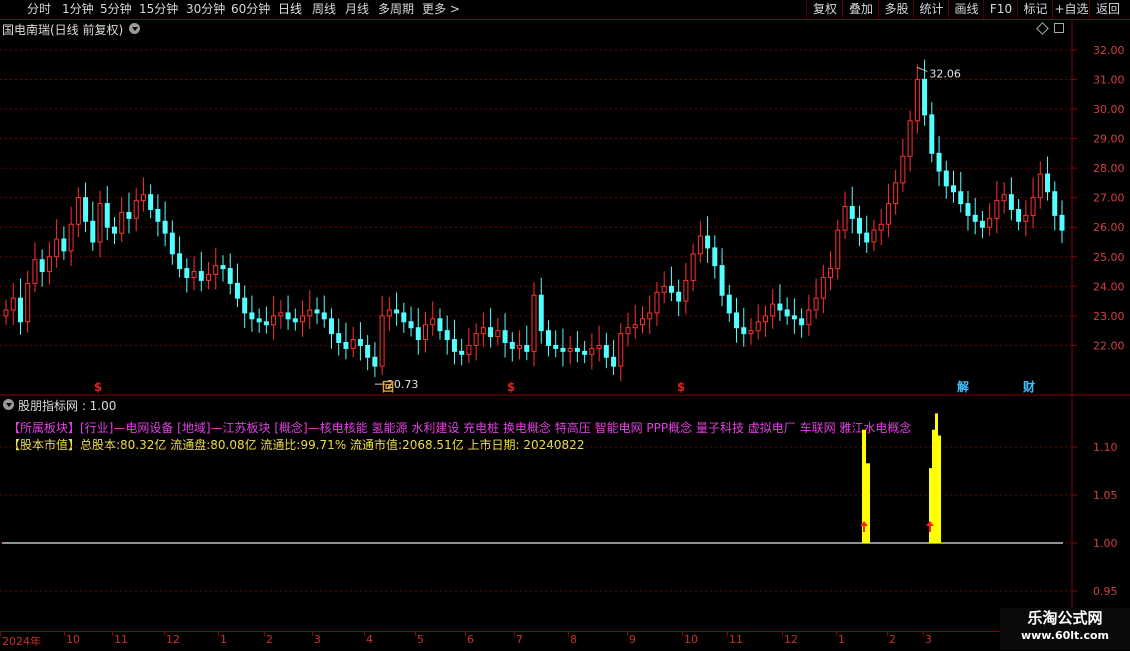  I want to click on date-tick-label: 3, so click(317, 639).